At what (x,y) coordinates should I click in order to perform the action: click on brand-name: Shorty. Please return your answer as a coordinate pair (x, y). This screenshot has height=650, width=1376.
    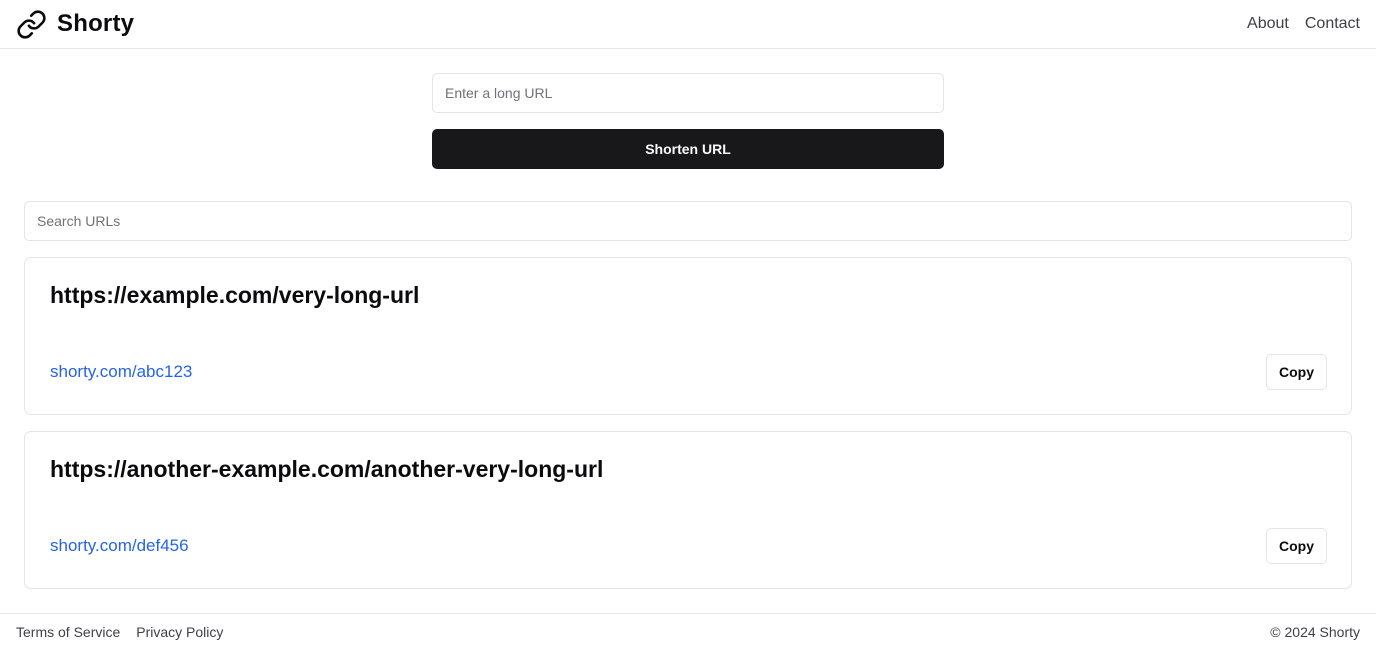
    Looking at the image, I should click on (96, 23).